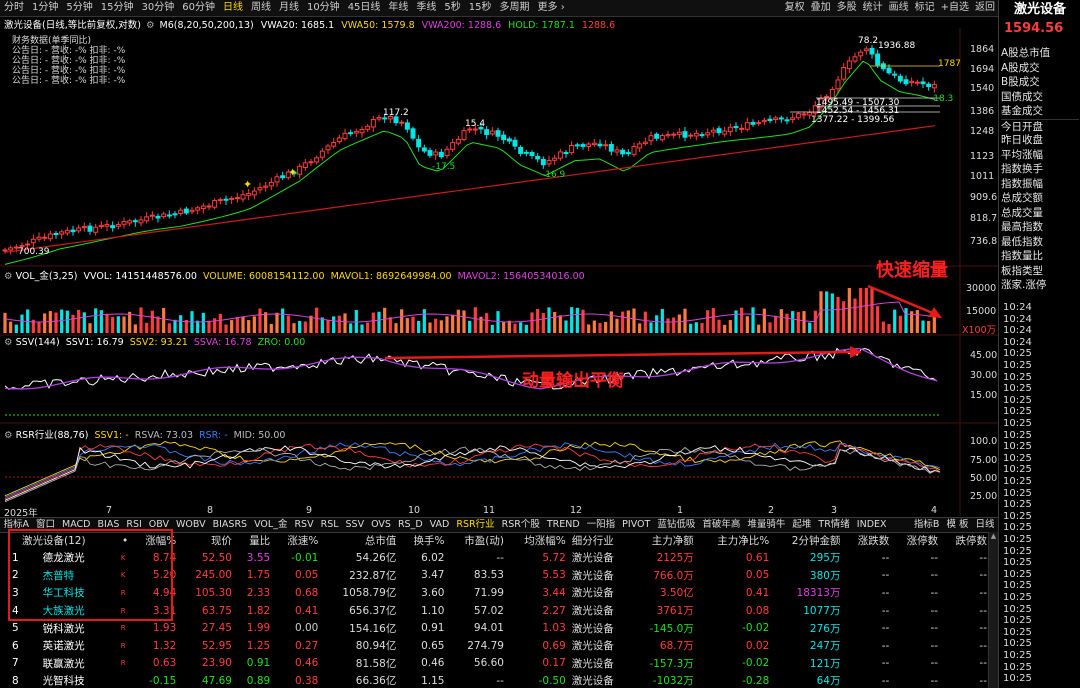 This screenshot has height=688, width=1080. Describe the element at coordinates (795, 8) in the screenshot. I see `toolbar-action-button: 复权` at that location.